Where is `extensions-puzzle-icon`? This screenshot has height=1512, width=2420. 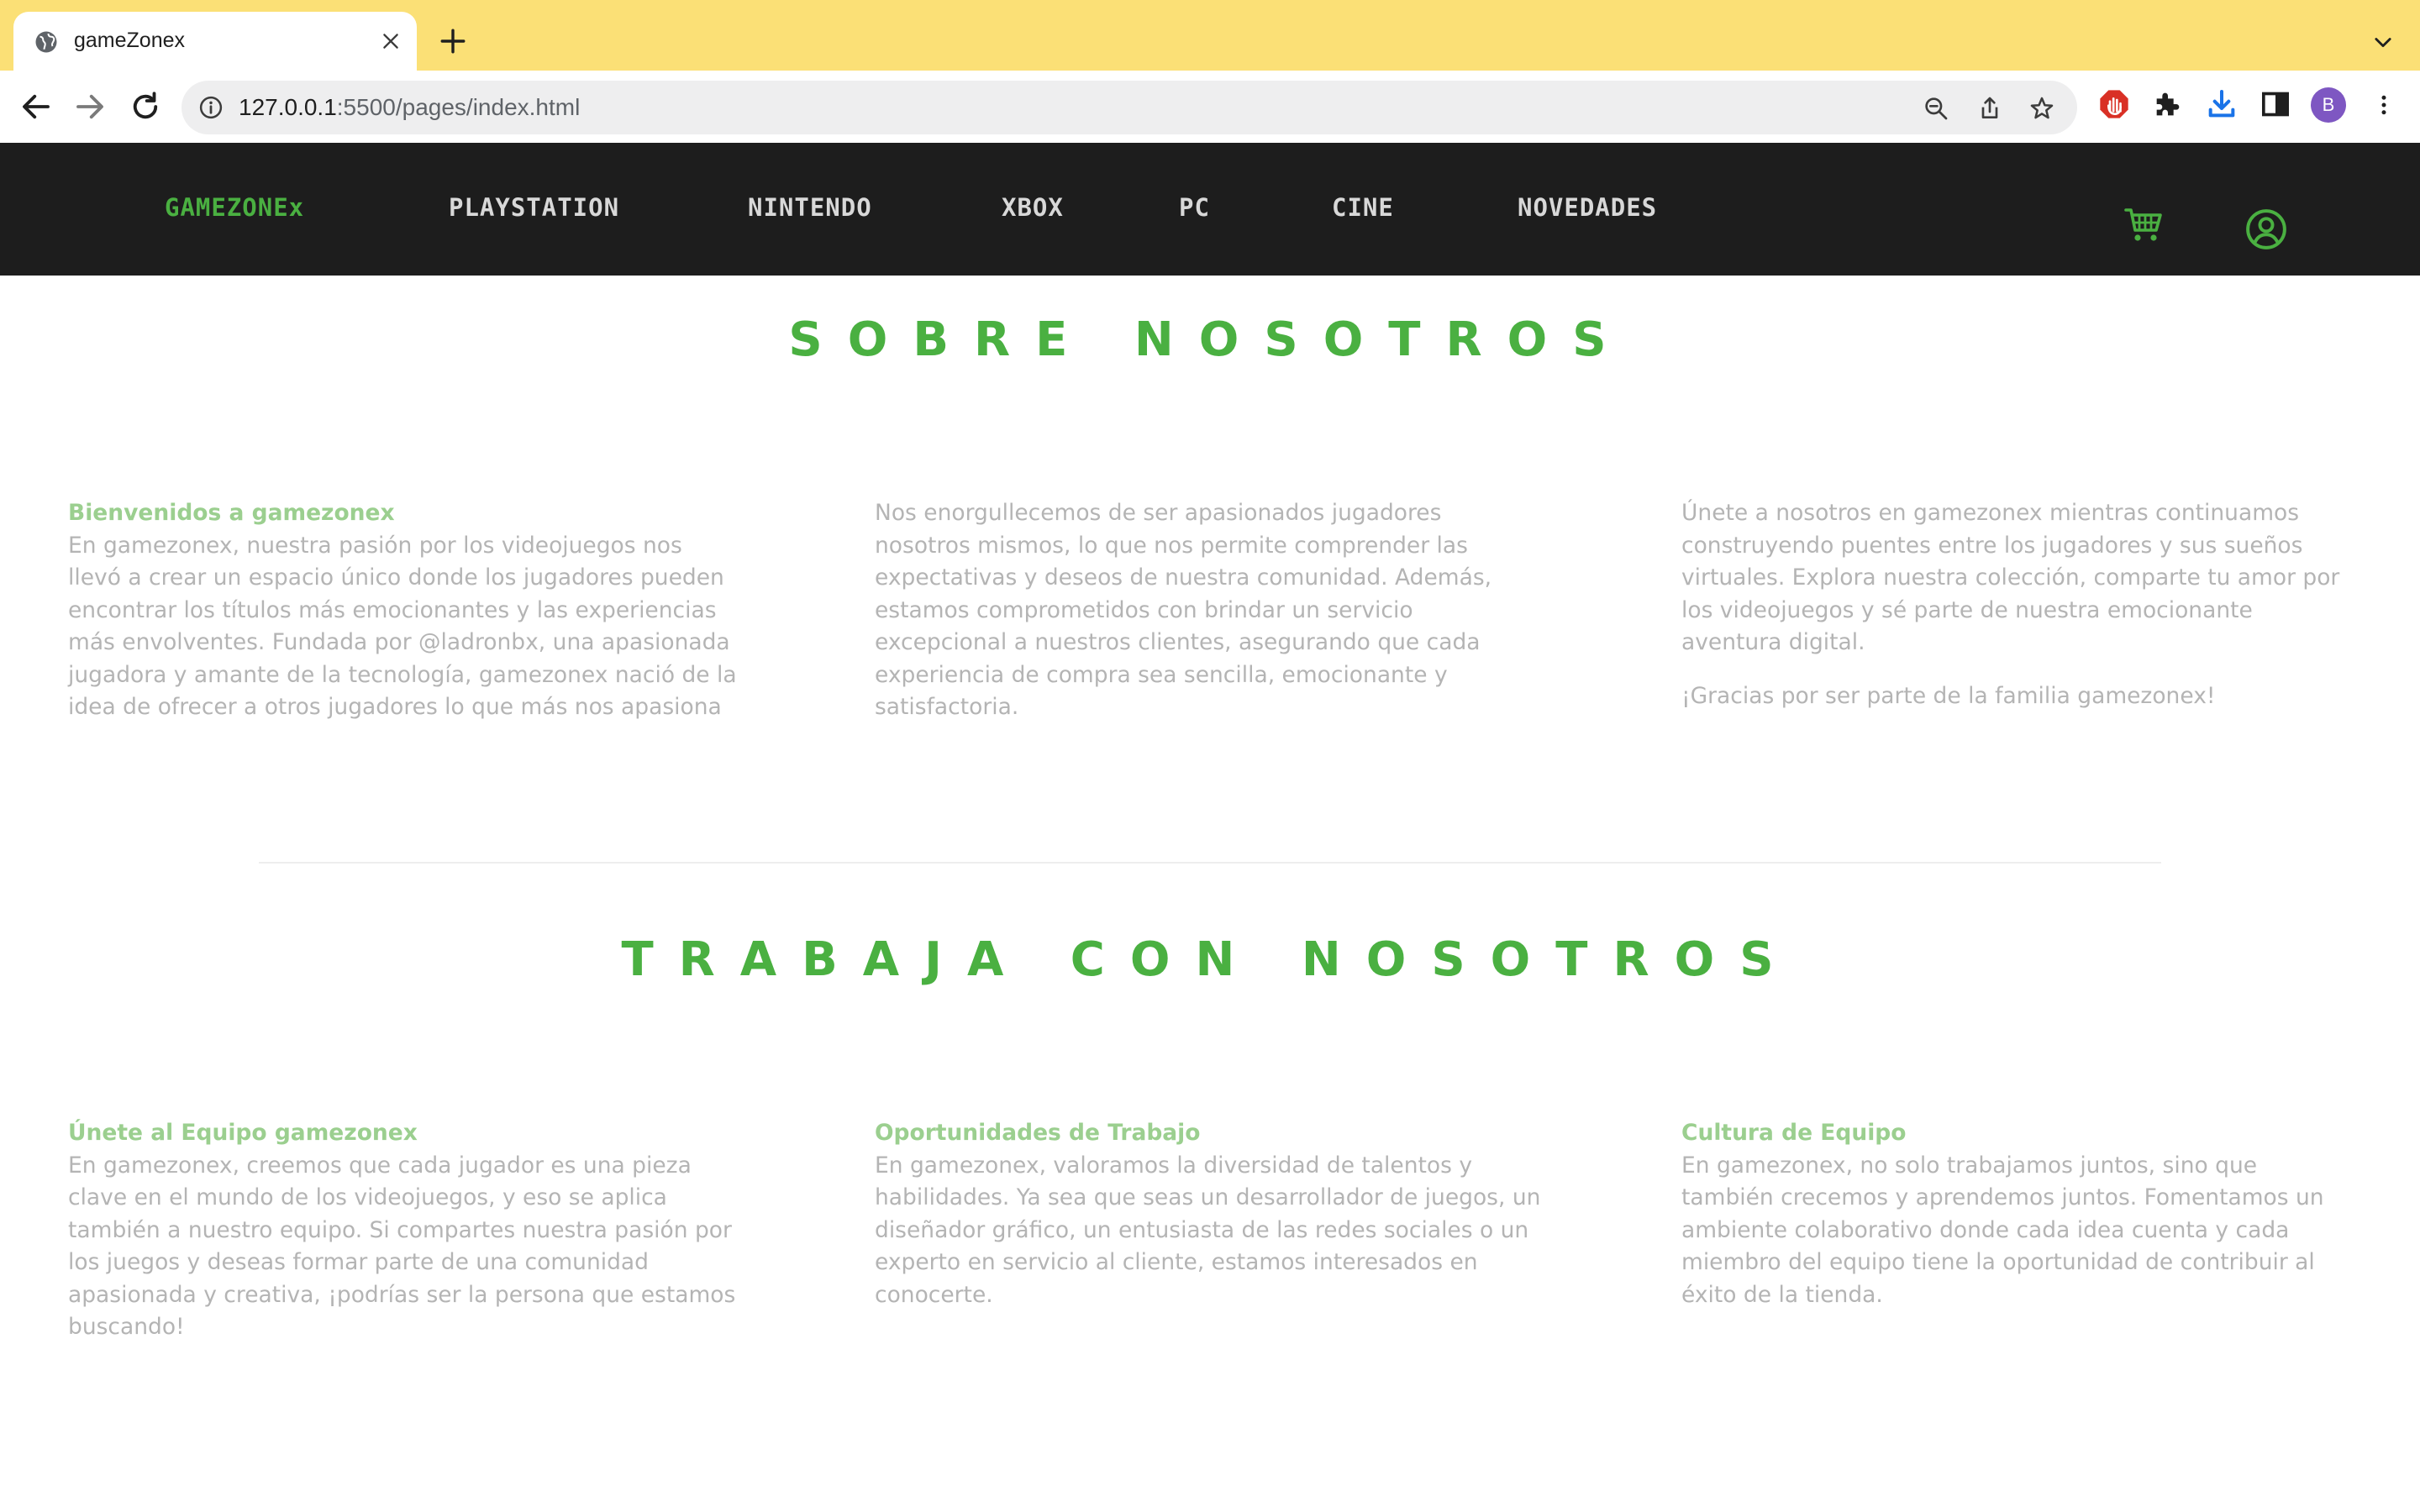
extensions-puzzle-icon is located at coordinates (2168, 104).